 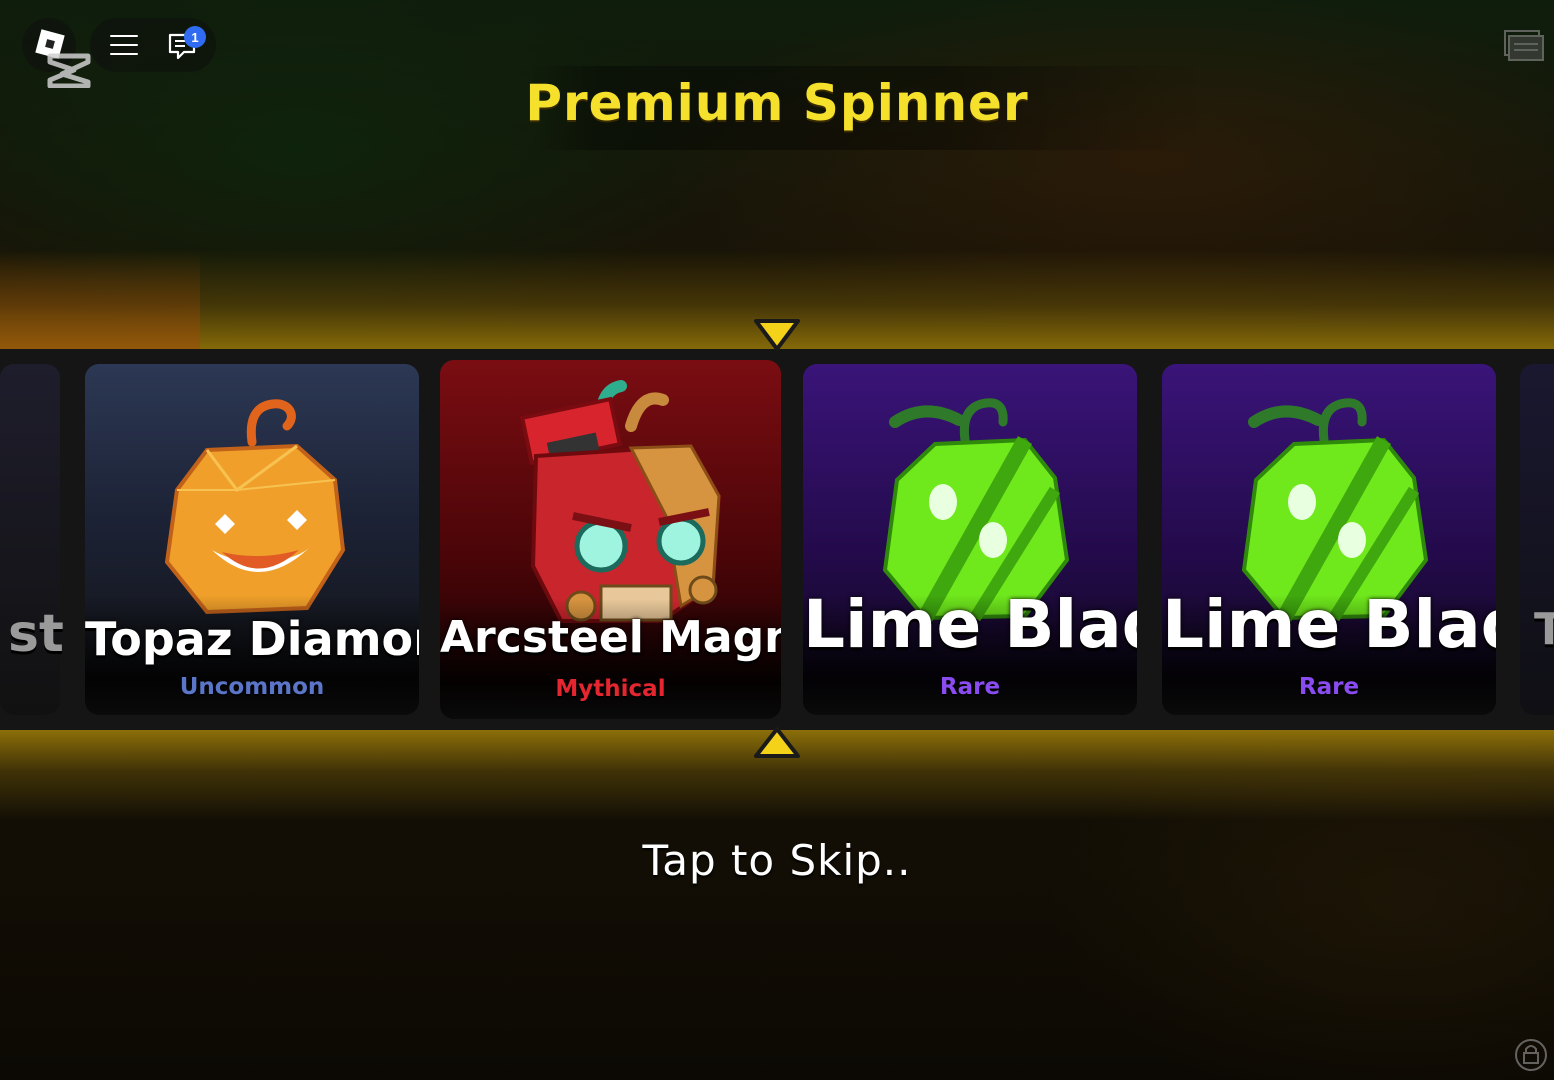 I want to click on screenshot-stack-icon, so click(x=1524, y=46).